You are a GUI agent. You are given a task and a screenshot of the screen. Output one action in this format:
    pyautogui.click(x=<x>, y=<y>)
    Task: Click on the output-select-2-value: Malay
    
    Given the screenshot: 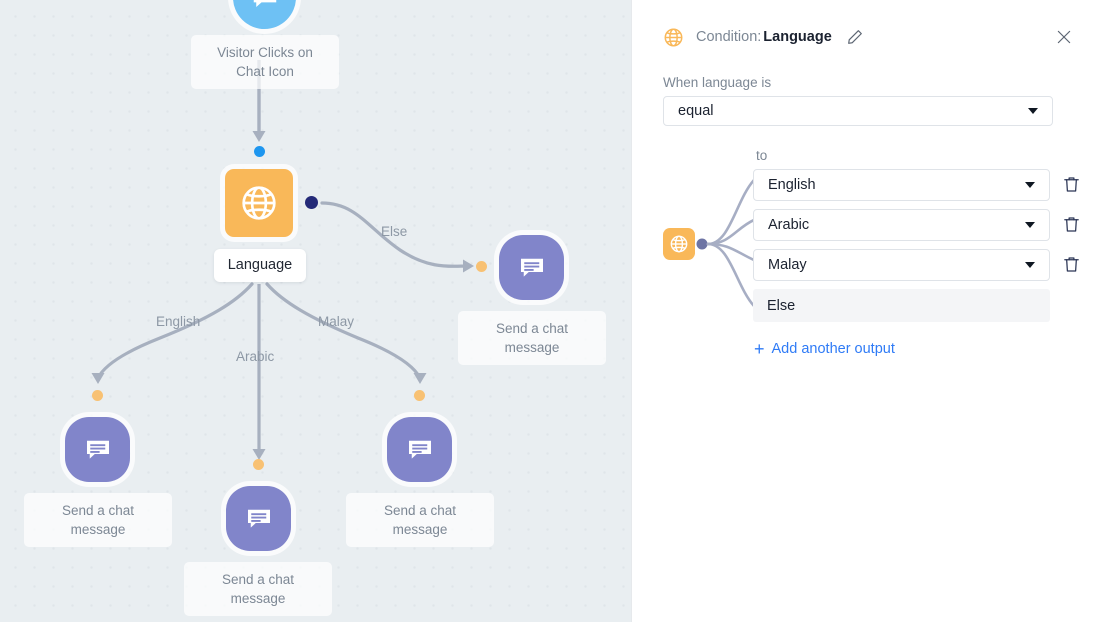 What is the action you would take?
    pyautogui.click(x=787, y=265)
    